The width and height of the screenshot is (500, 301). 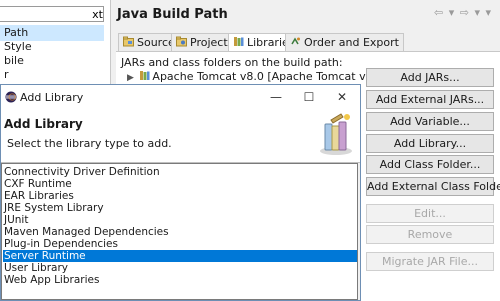 What do you see at coordinates (276, 97) in the screenshot?
I see `minimize-button: —` at bounding box center [276, 97].